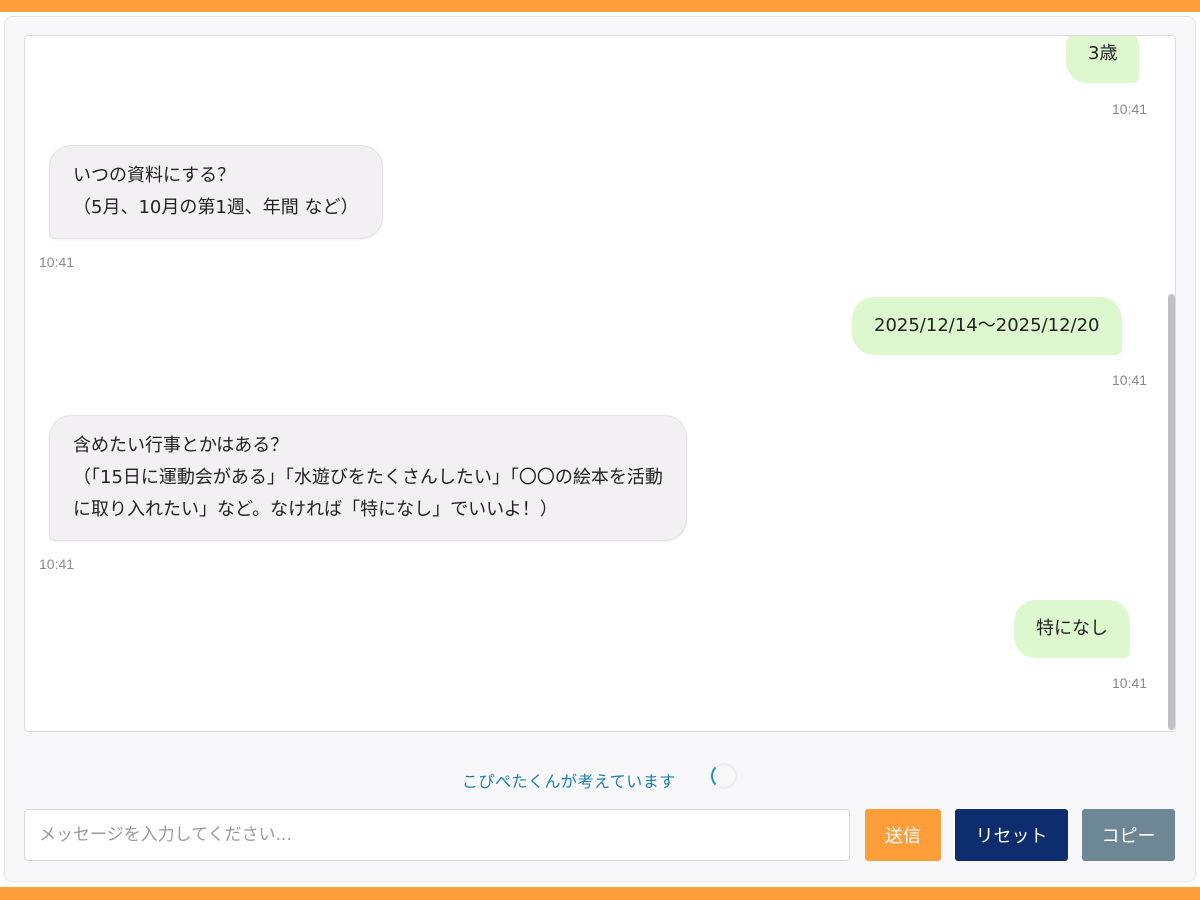 Image resolution: width=1200 pixels, height=900 pixels. I want to click on message-text: 特になし, so click(1072, 628).